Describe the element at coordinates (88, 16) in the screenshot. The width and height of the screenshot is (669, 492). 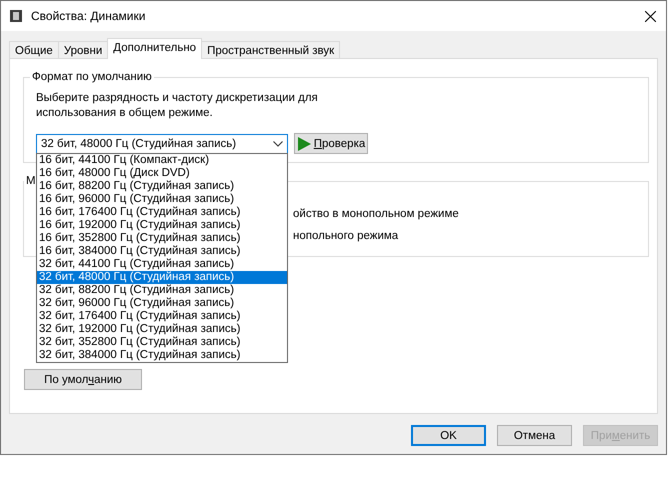
I see `window-title: Свойства: Динамики` at that location.